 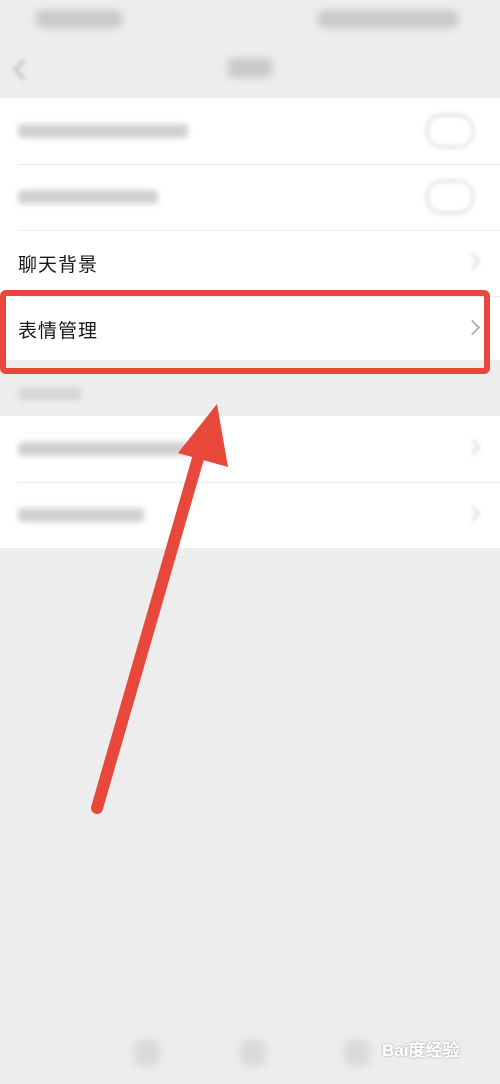 What do you see at coordinates (79, 19) in the screenshot?
I see `status-bar-left-info` at bounding box center [79, 19].